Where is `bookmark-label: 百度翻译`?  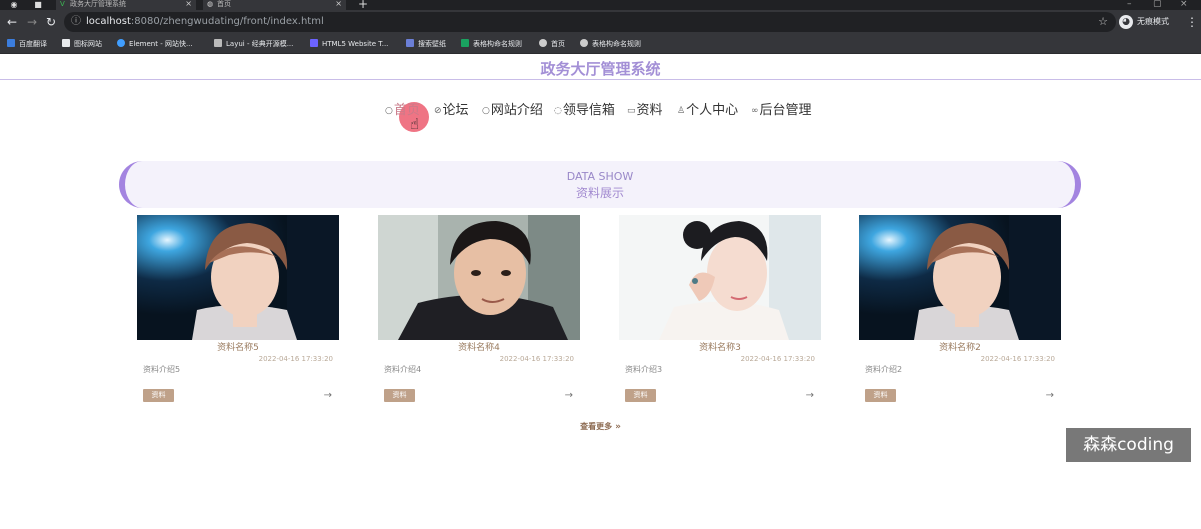
bookmark-label: 百度翻译 is located at coordinates (33, 44).